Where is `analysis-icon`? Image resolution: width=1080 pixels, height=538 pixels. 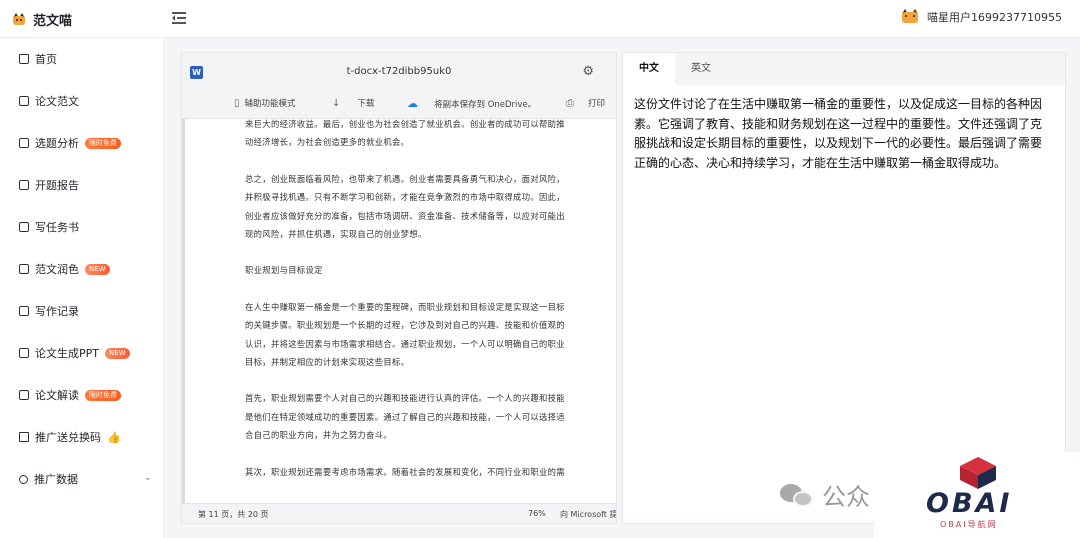
analysis-icon is located at coordinates (24, 143).